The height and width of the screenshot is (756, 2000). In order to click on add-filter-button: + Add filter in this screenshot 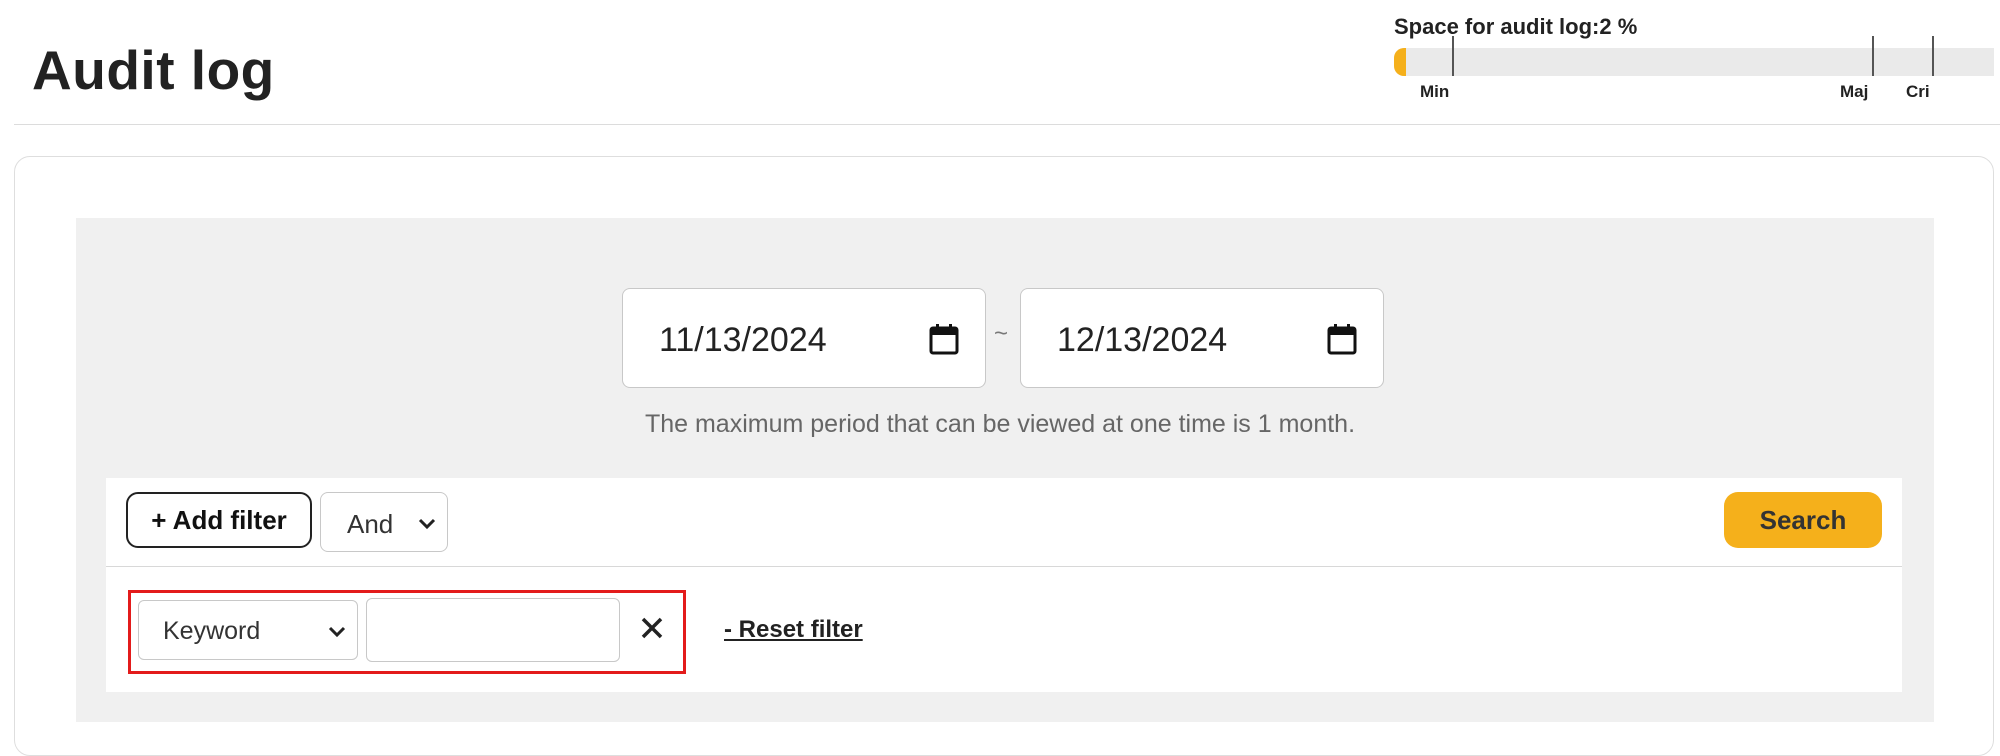, I will do `click(219, 520)`.